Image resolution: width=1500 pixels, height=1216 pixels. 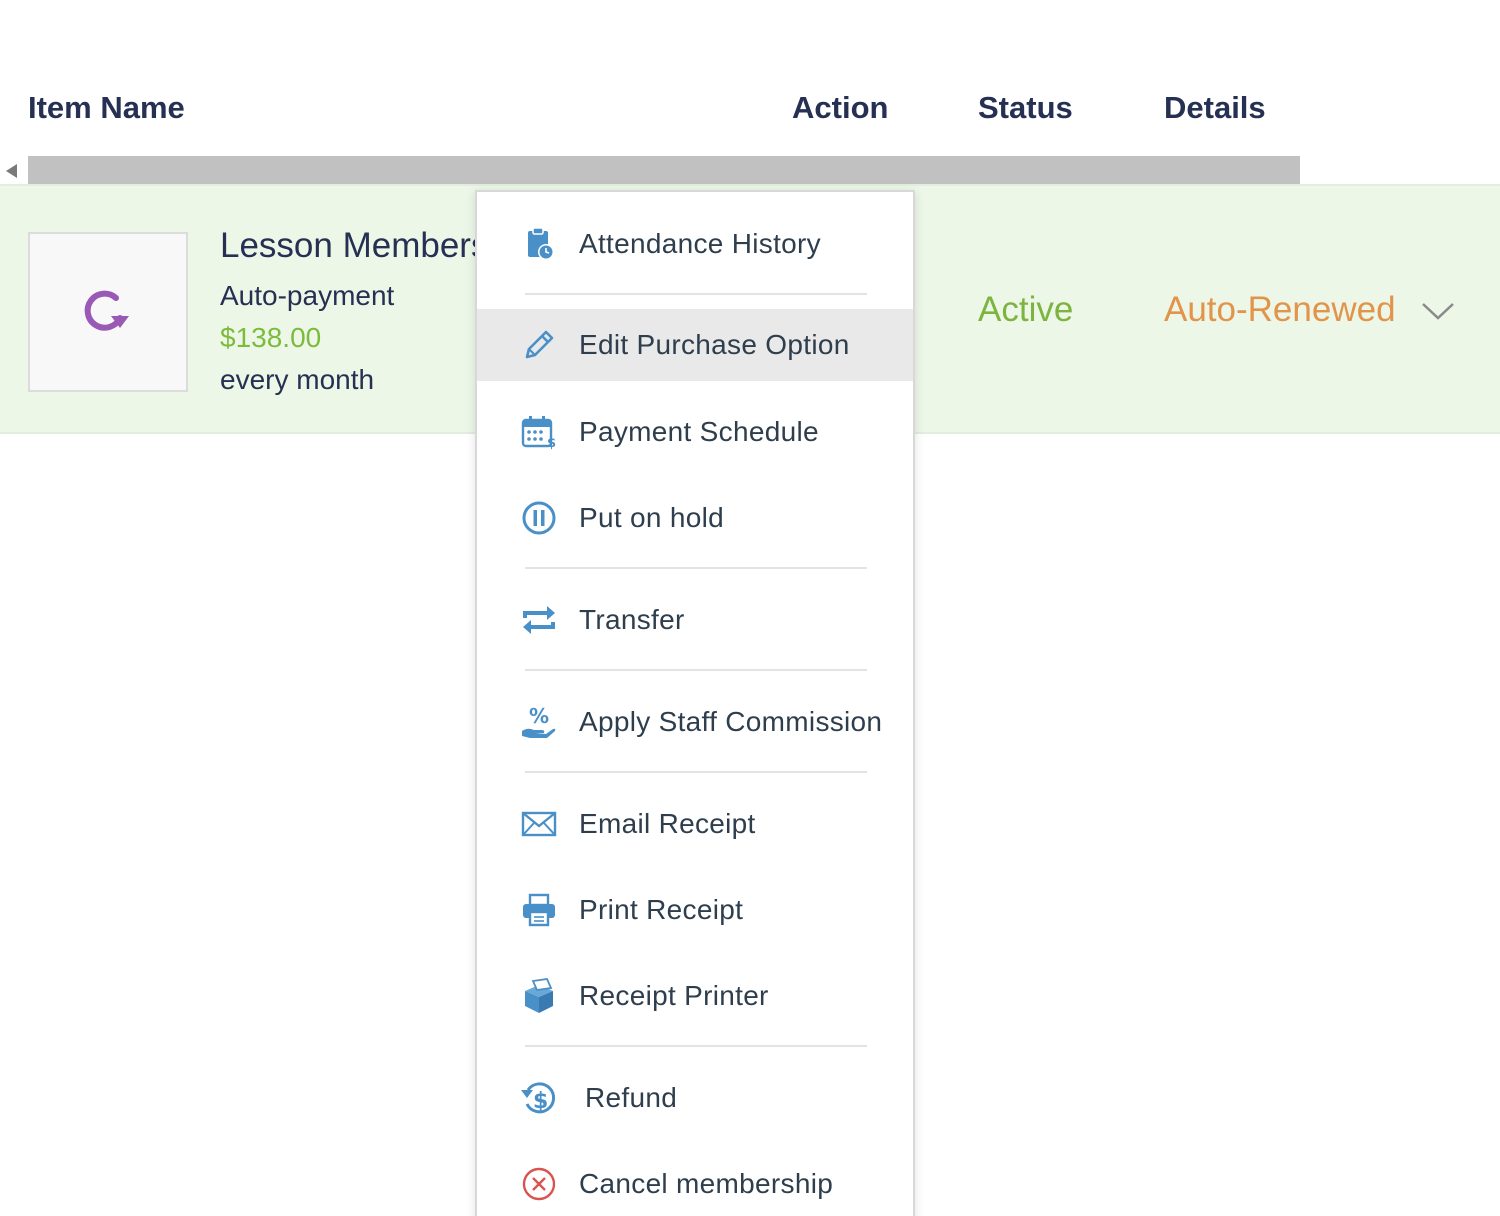 I want to click on calendar-dollar-icon: $, so click(x=539, y=432).